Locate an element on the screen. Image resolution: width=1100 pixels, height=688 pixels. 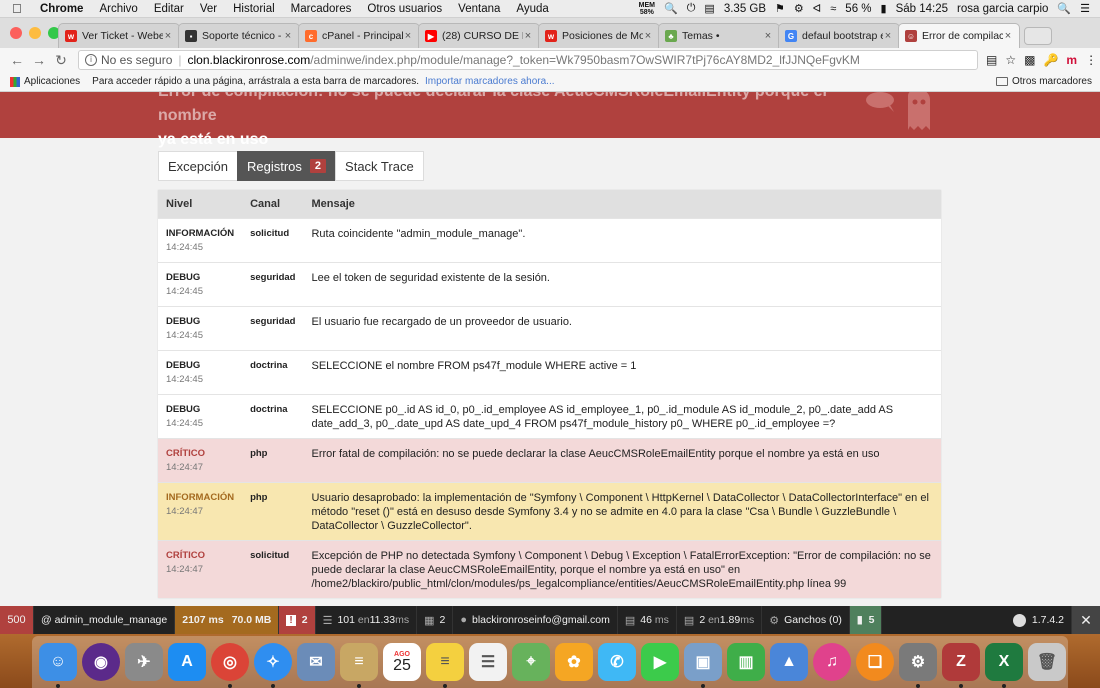
column-message: Mensaje is located at coordinates (622, 204).